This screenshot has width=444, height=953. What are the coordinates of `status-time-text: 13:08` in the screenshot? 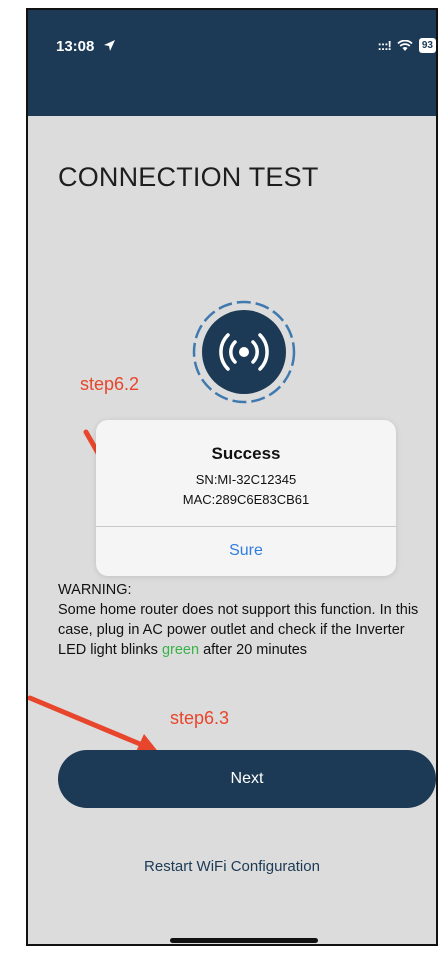 It's located at (75, 46).